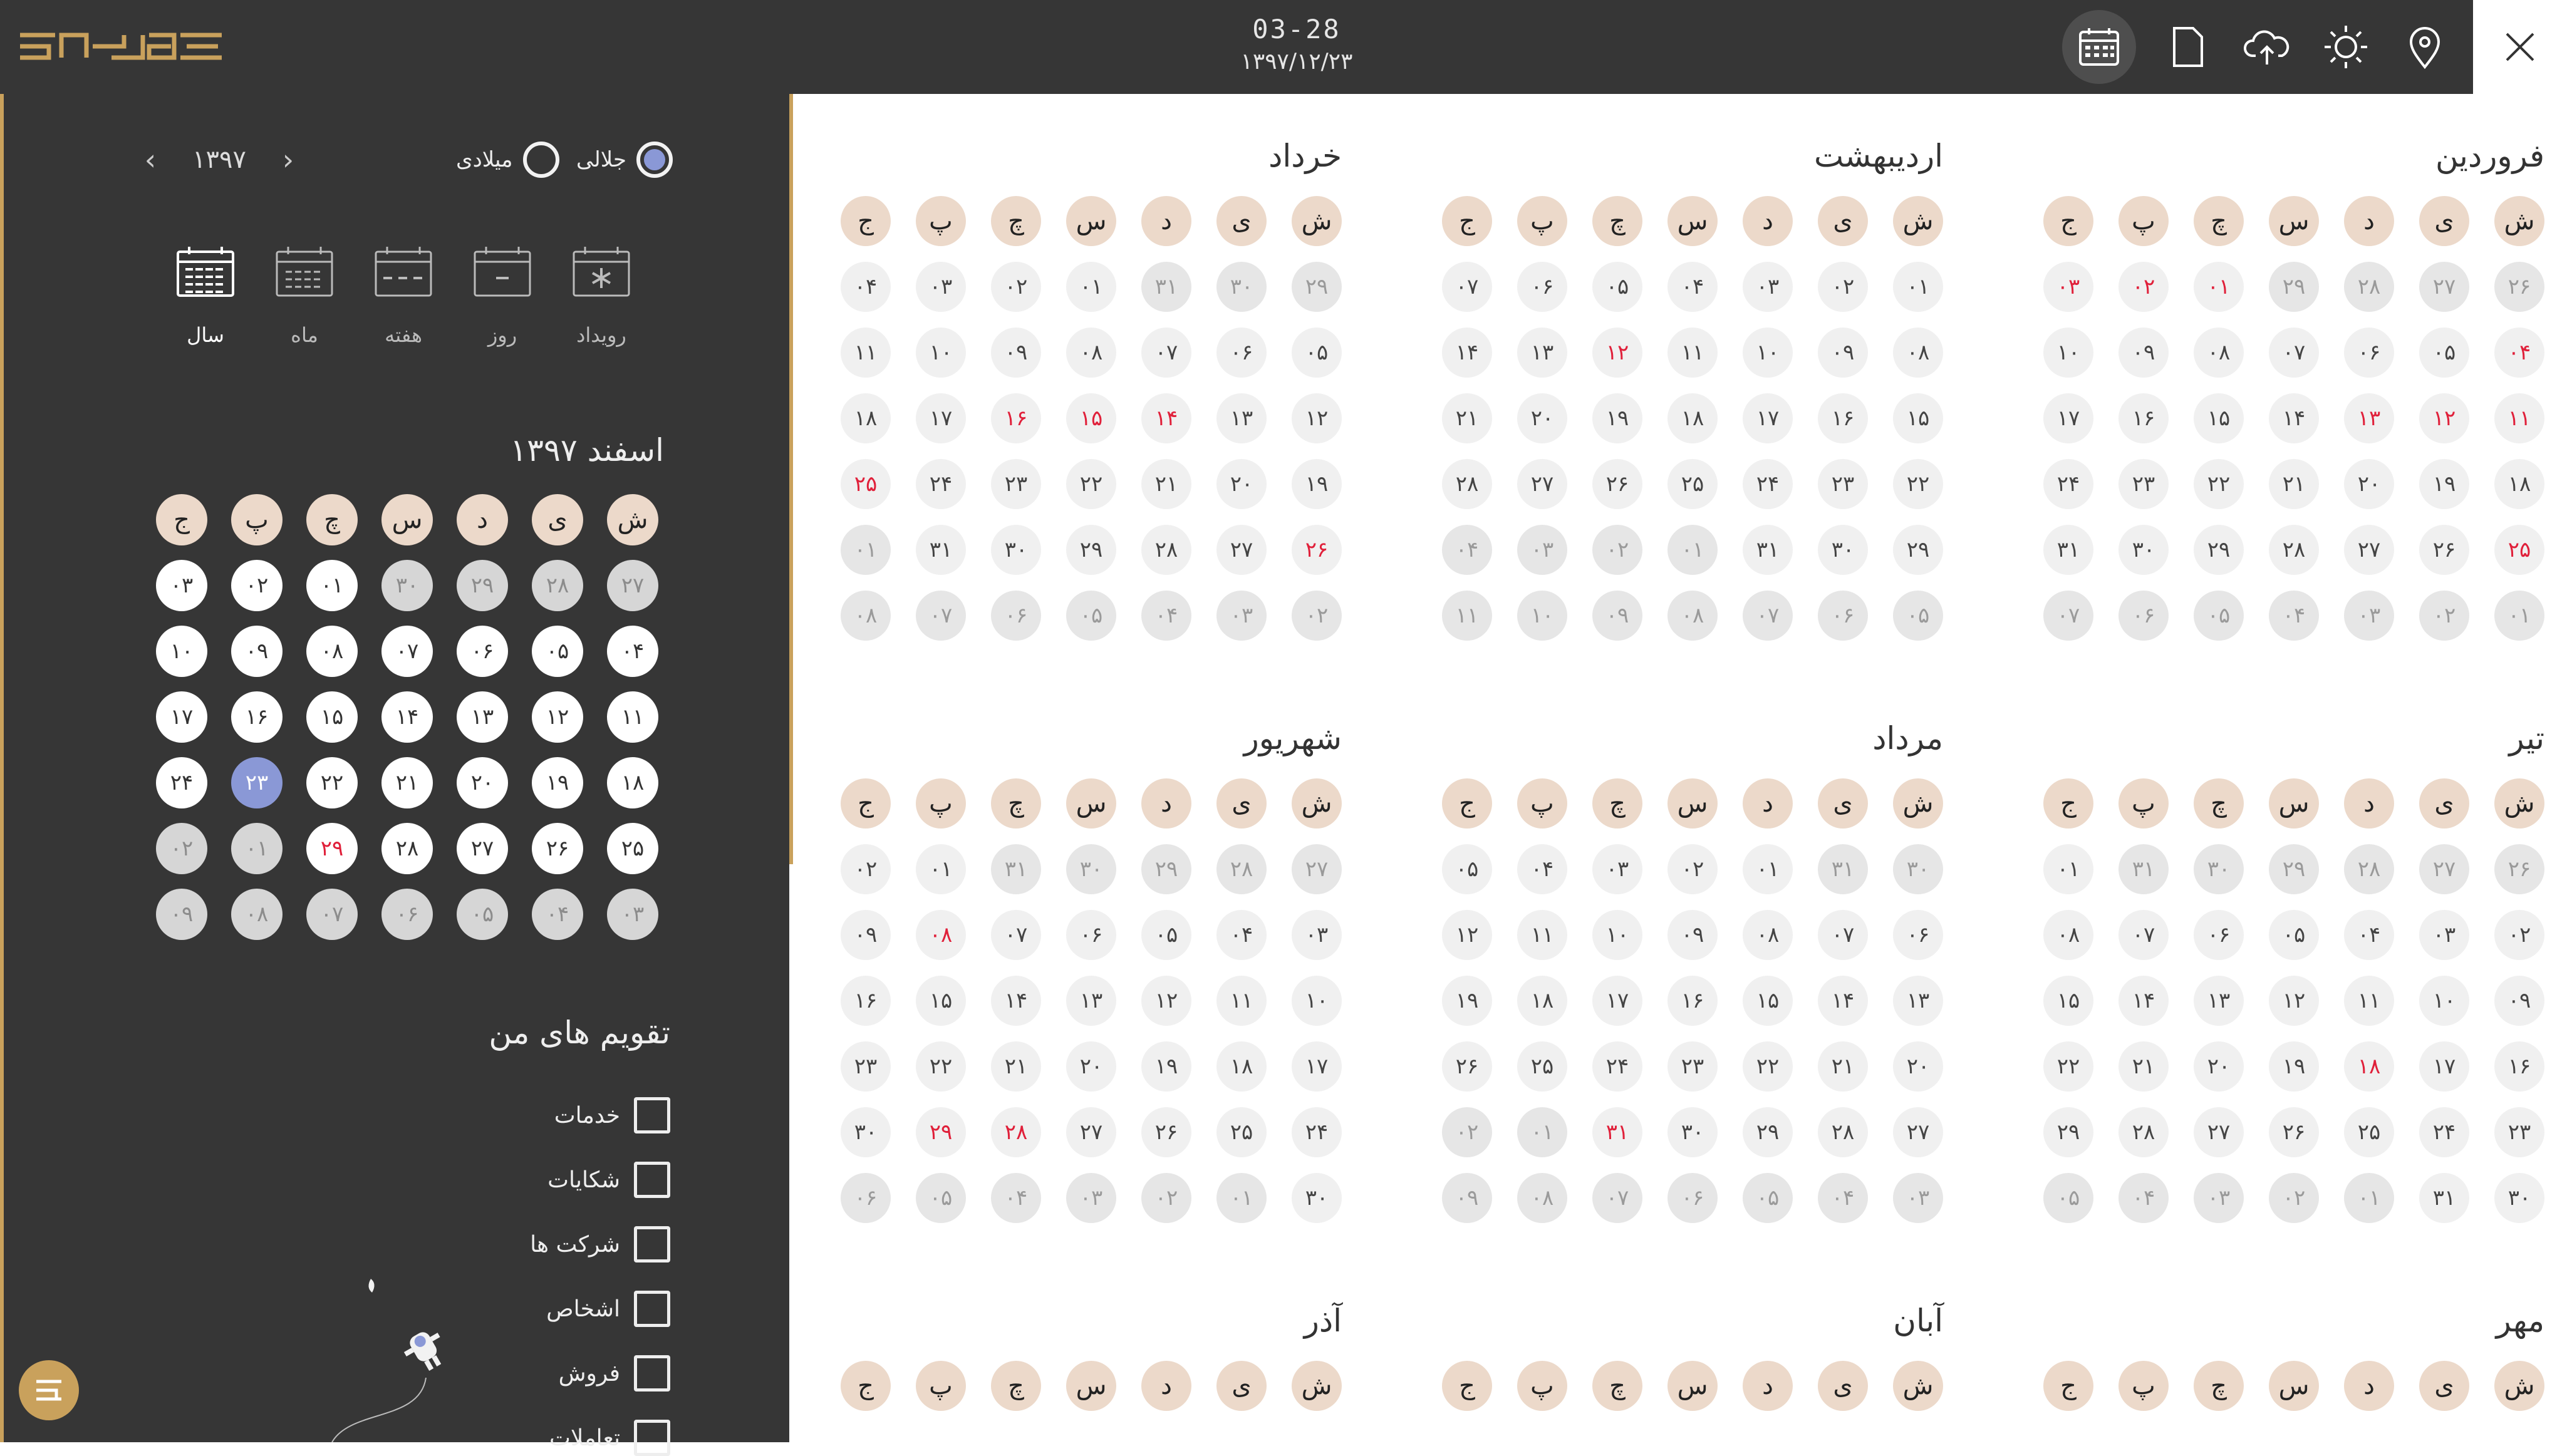 The image size is (2567, 1456). I want to click on calendar-filter-item: شکایات, so click(592, 1180).